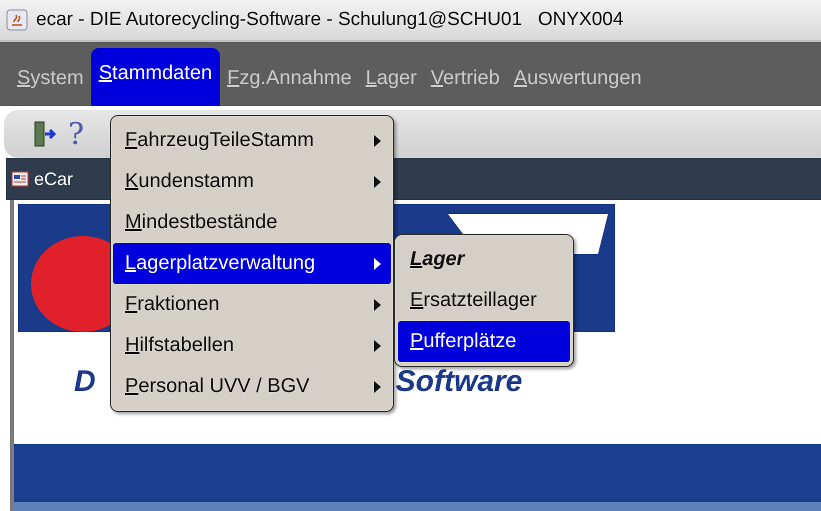 Image resolution: width=821 pixels, height=511 pixels. Describe the element at coordinates (330, 20) in the screenshot. I see `window-title: ecar - DIE Autorecycling-Software - Schulung1@SCHU01 ONYX004` at that location.